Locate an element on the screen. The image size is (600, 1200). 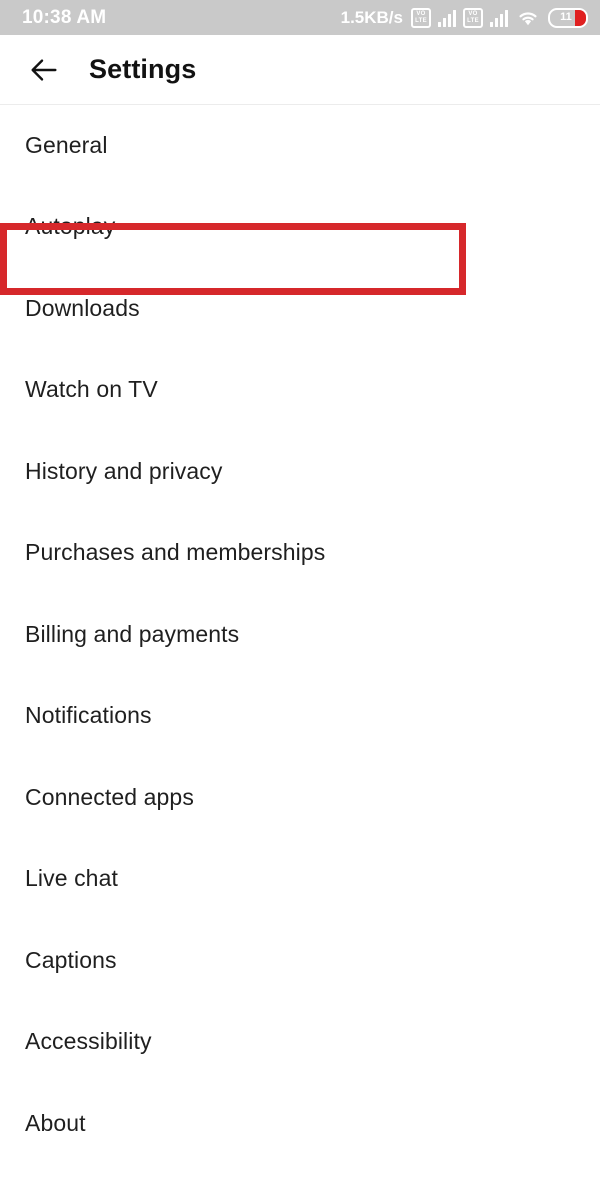
settings-item-autoplay: Autoplay is located at coordinates (300, 228).